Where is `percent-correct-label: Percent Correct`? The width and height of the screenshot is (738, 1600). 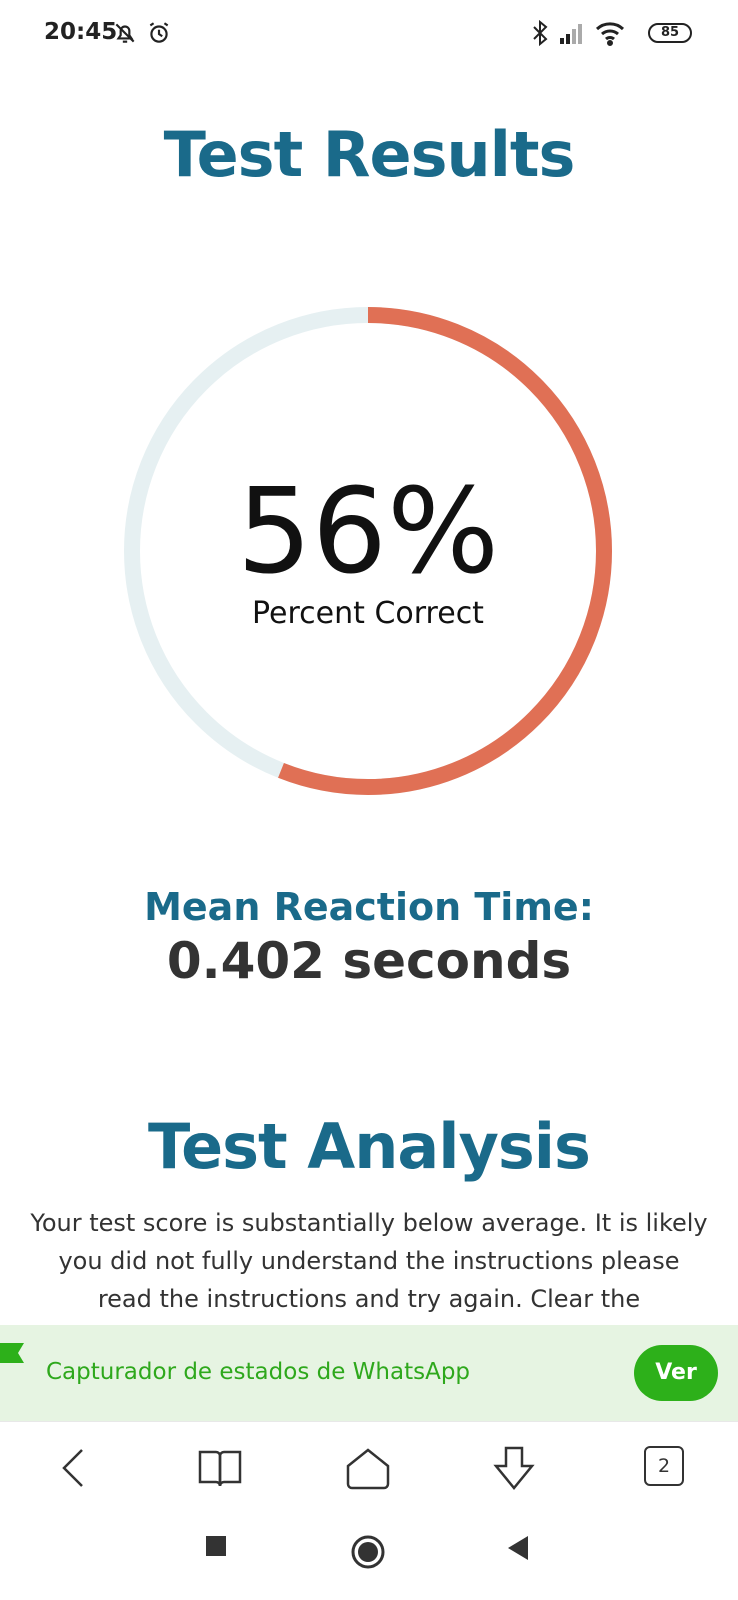 percent-correct-label: Percent Correct is located at coordinates (368, 613).